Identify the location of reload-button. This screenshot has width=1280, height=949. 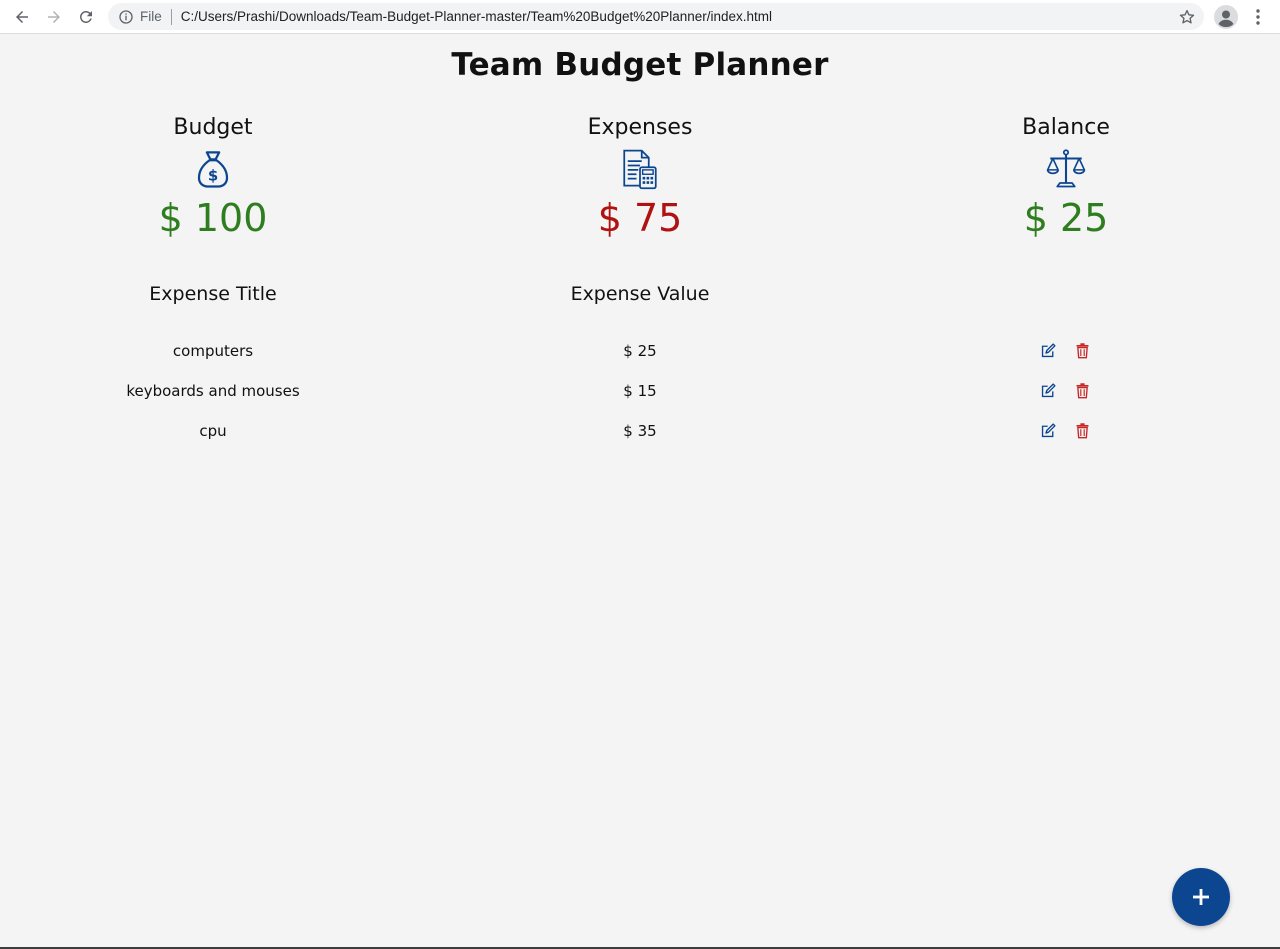
(86, 17).